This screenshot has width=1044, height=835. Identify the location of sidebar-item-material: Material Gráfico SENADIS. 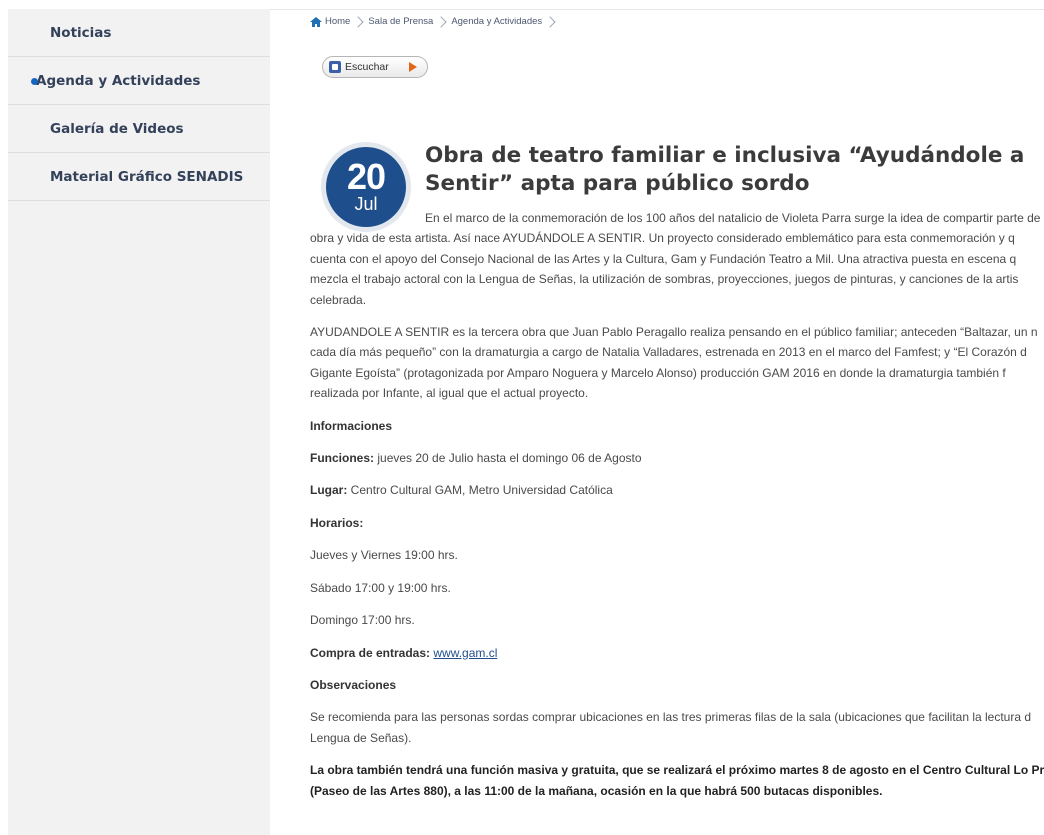
(139, 177).